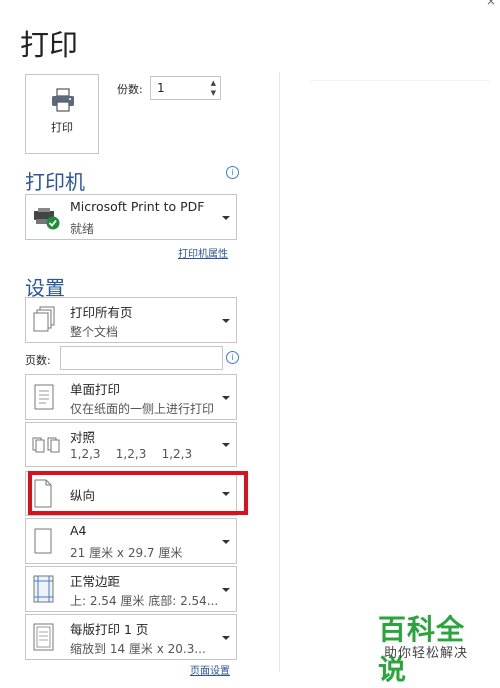 The width and height of the screenshot is (500, 688). Describe the element at coordinates (141, 358) in the screenshot. I see `pages-input` at that location.